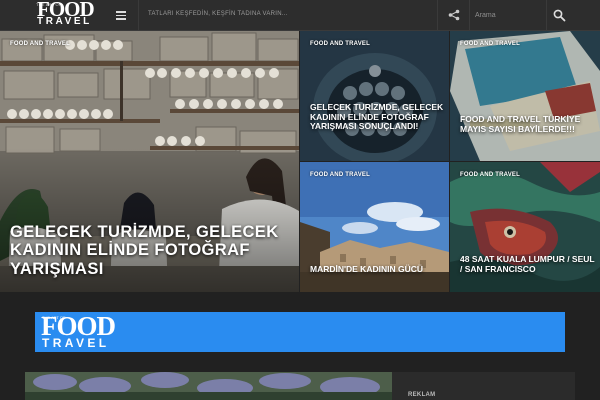 Image resolution: width=600 pixels, height=400 pixels. What do you see at coordinates (454, 15) in the screenshot?
I see `share-icon` at bounding box center [454, 15].